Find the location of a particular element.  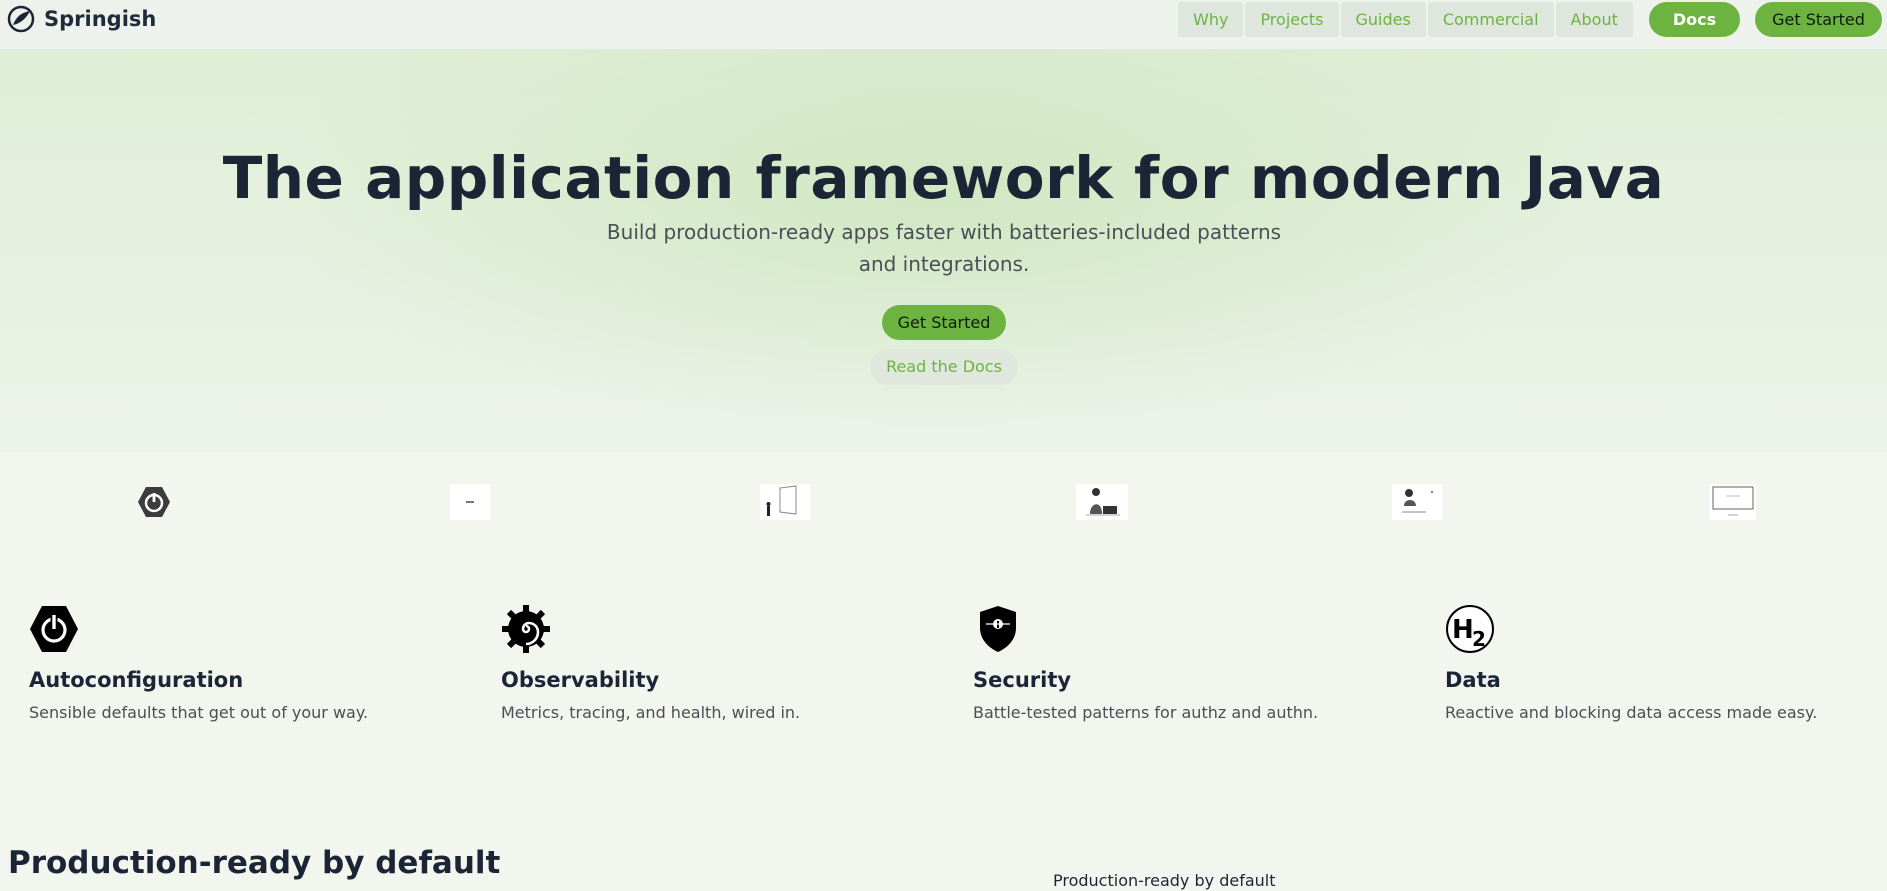

tiny-logo-image is located at coordinates (470, 502).